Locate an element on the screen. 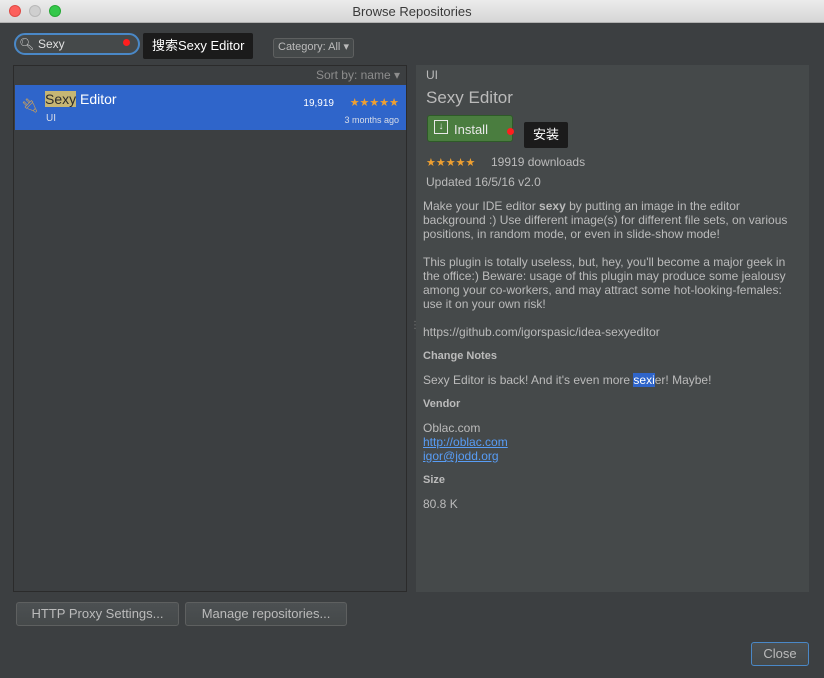 This screenshot has height=678, width=824. details-downloads: 19919 downloads is located at coordinates (538, 162).